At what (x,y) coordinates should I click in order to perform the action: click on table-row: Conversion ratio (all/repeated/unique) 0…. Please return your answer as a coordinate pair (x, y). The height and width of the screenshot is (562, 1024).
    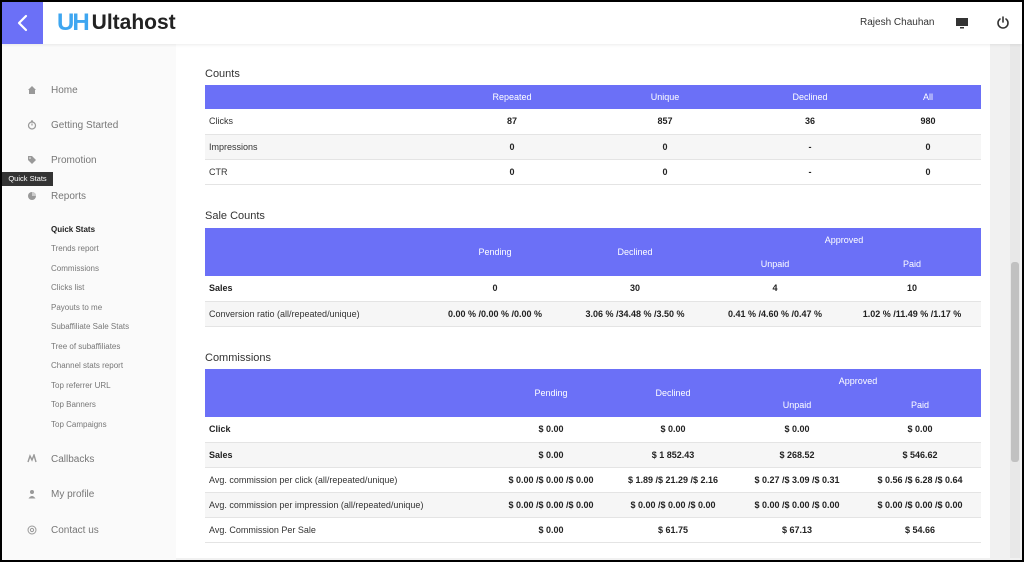
    Looking at the image, I should click on (593, 314).